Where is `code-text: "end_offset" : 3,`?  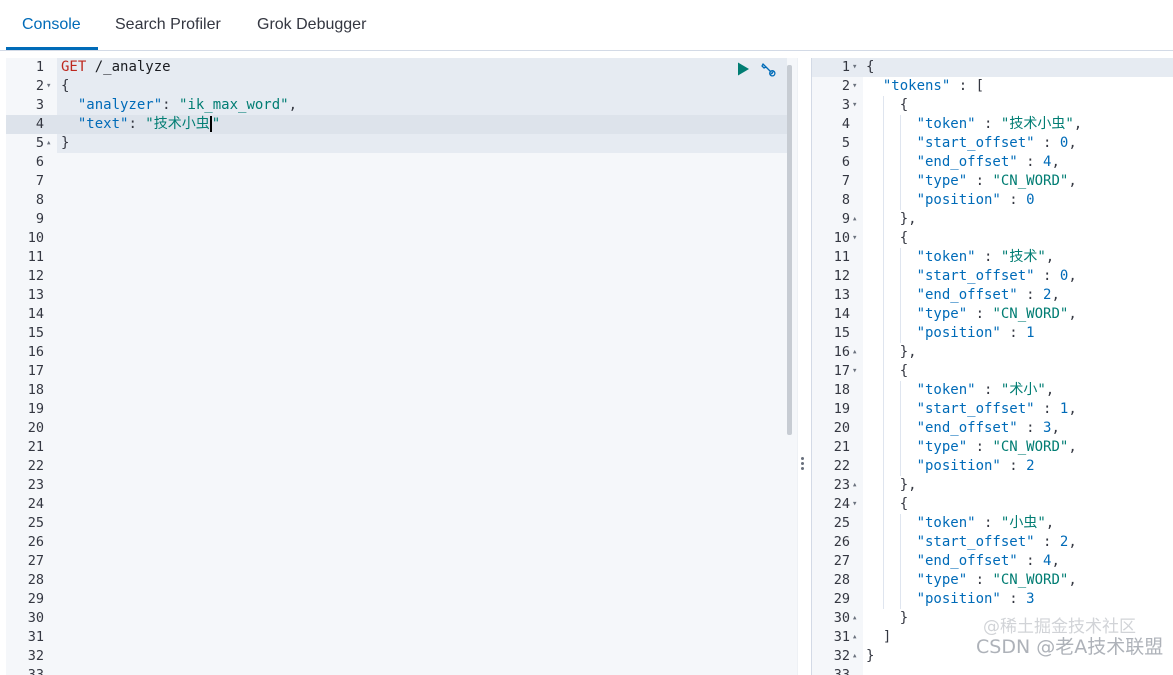 code-text: "end_offset" : 3, is located at coordinates (963, 428).